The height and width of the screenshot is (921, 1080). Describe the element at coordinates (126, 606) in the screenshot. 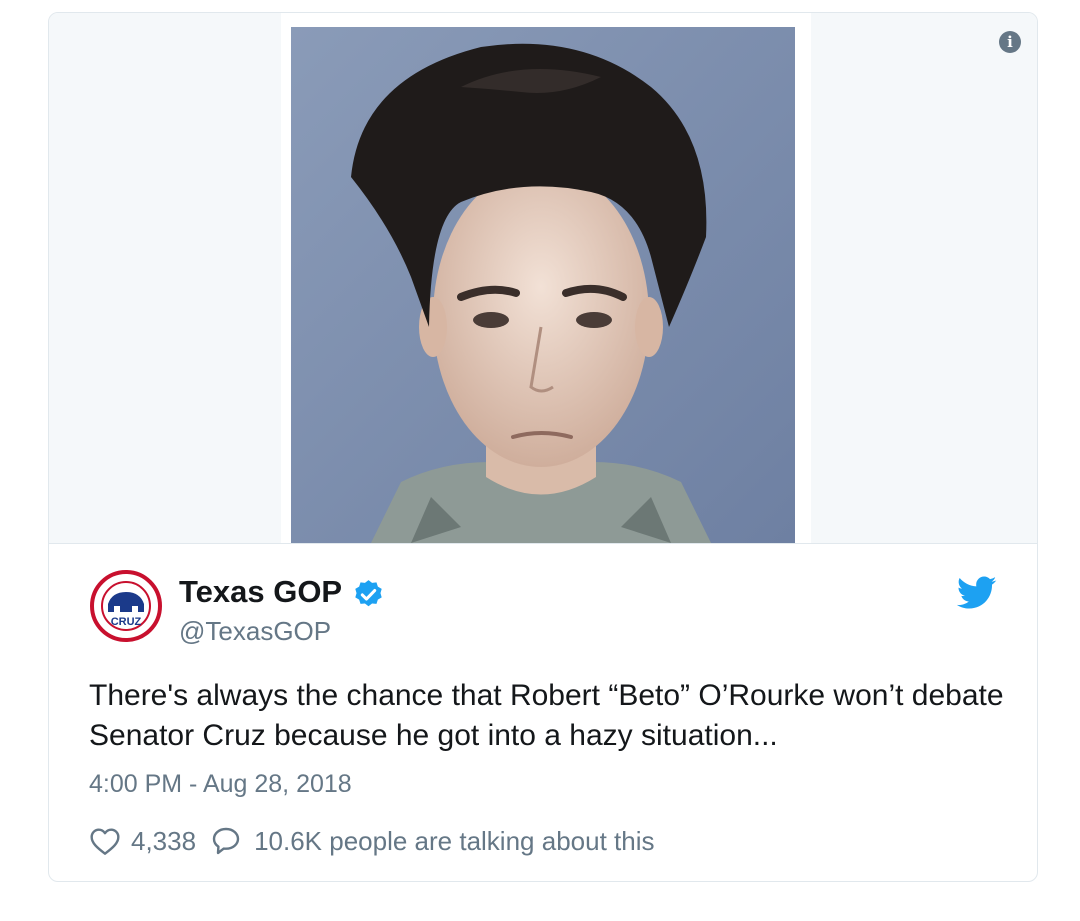

I see `avatar: CRUZ` at that location.